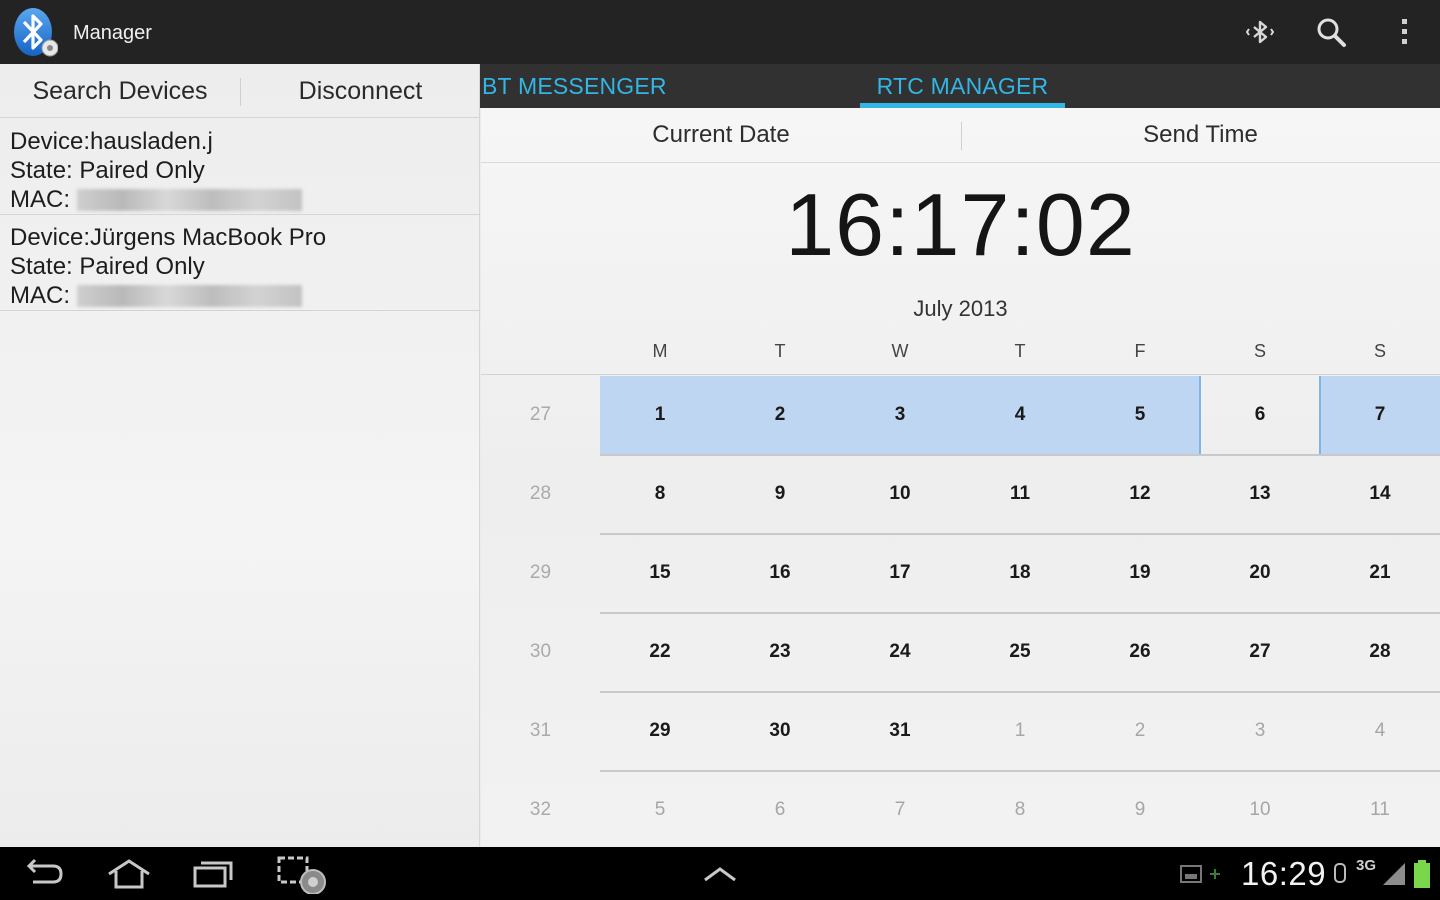 The width and height of the screenshot is (1440, 900). Describe the element at coordinates (1140, 494) in the screenshot. I see `calendar-day: 12` at that location.